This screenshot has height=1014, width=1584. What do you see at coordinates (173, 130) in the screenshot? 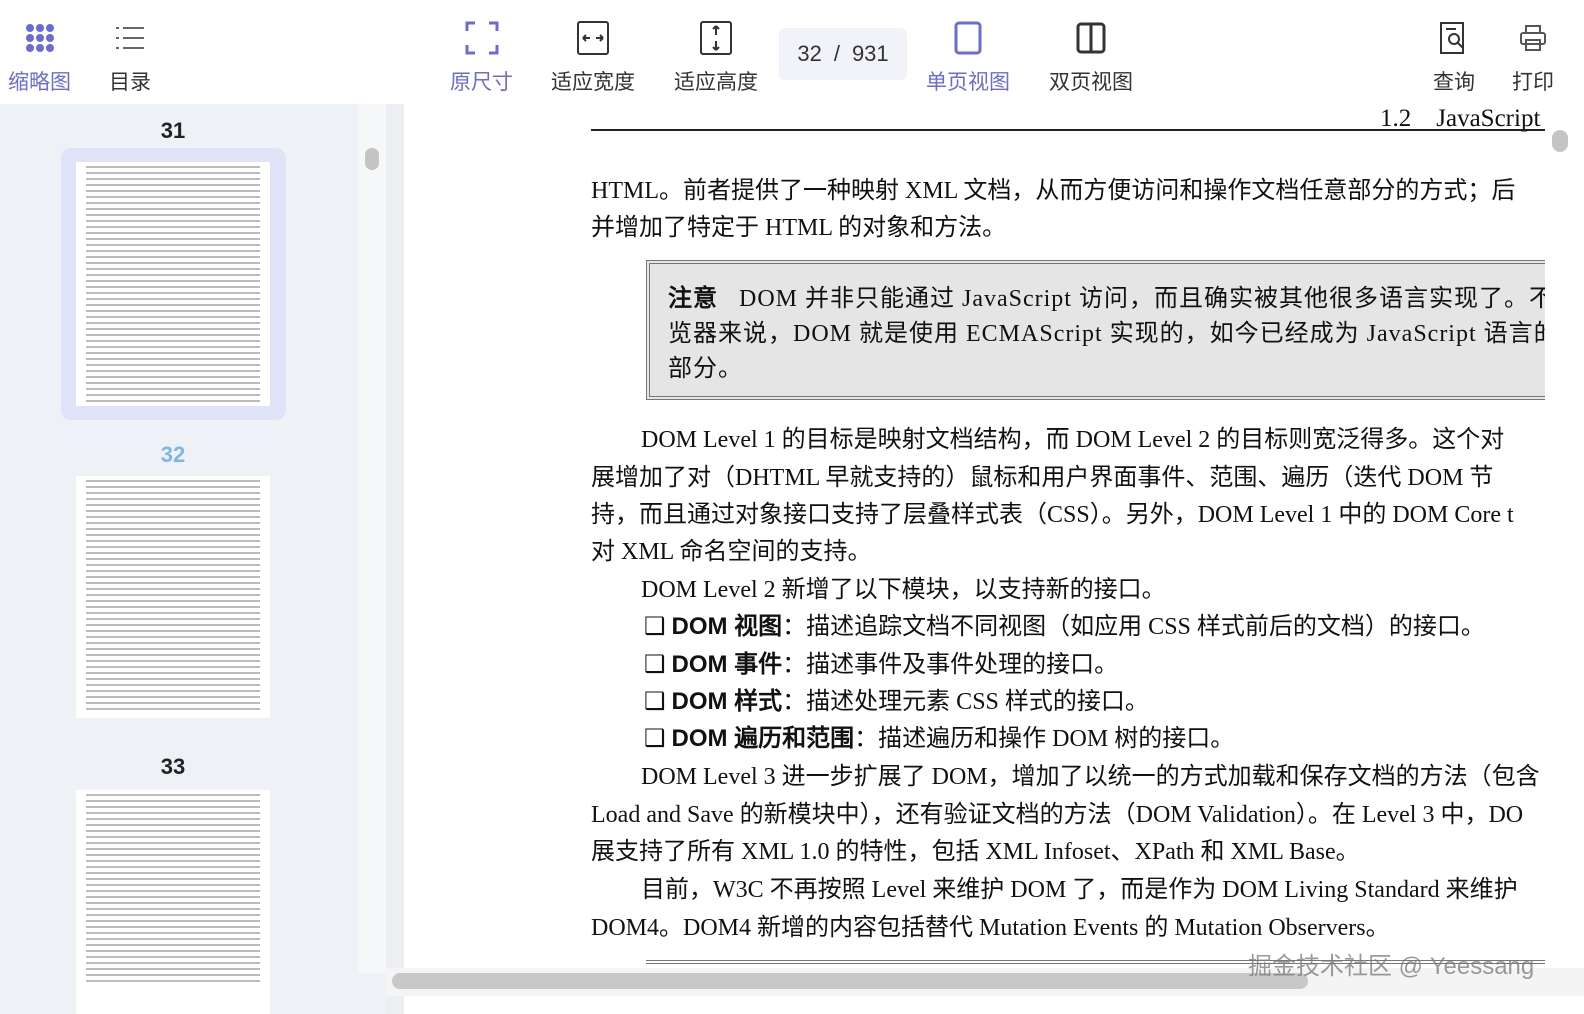
I see `thumb-number: 31` at bounding box center [173, 130].